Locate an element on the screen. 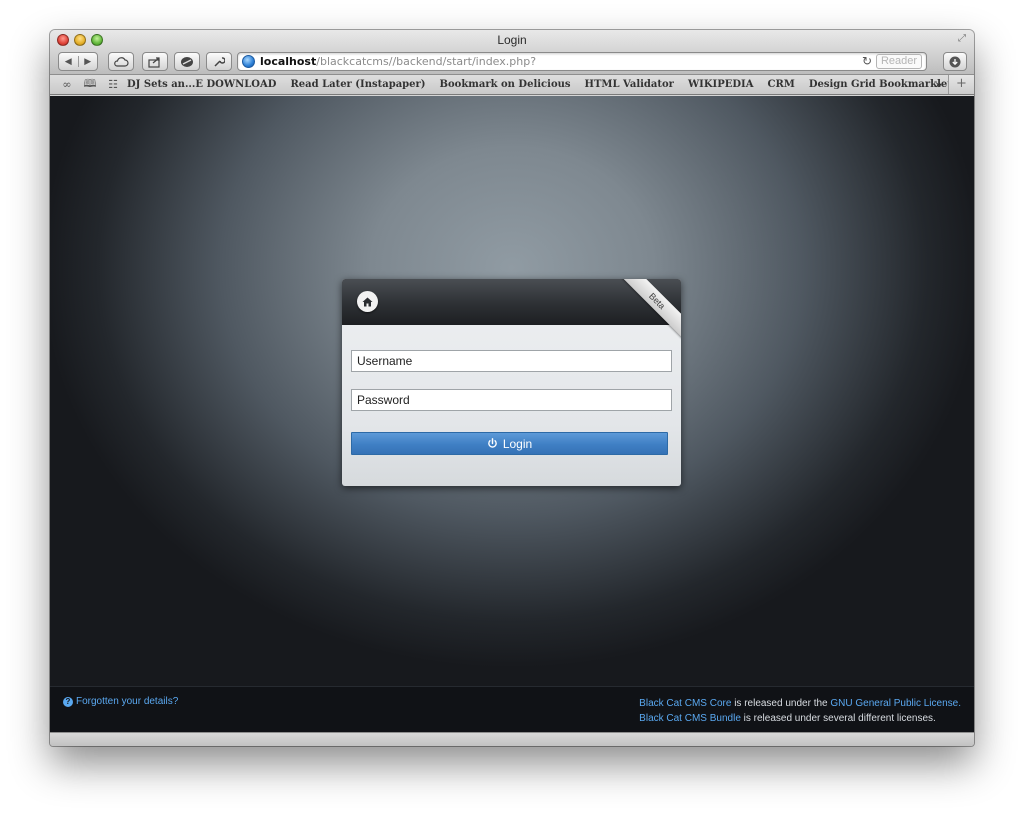 This screenshot has width=1024, height=816. url-path: /blackcatcms//backend/start/index.php? is located at coordinates (426, 61).